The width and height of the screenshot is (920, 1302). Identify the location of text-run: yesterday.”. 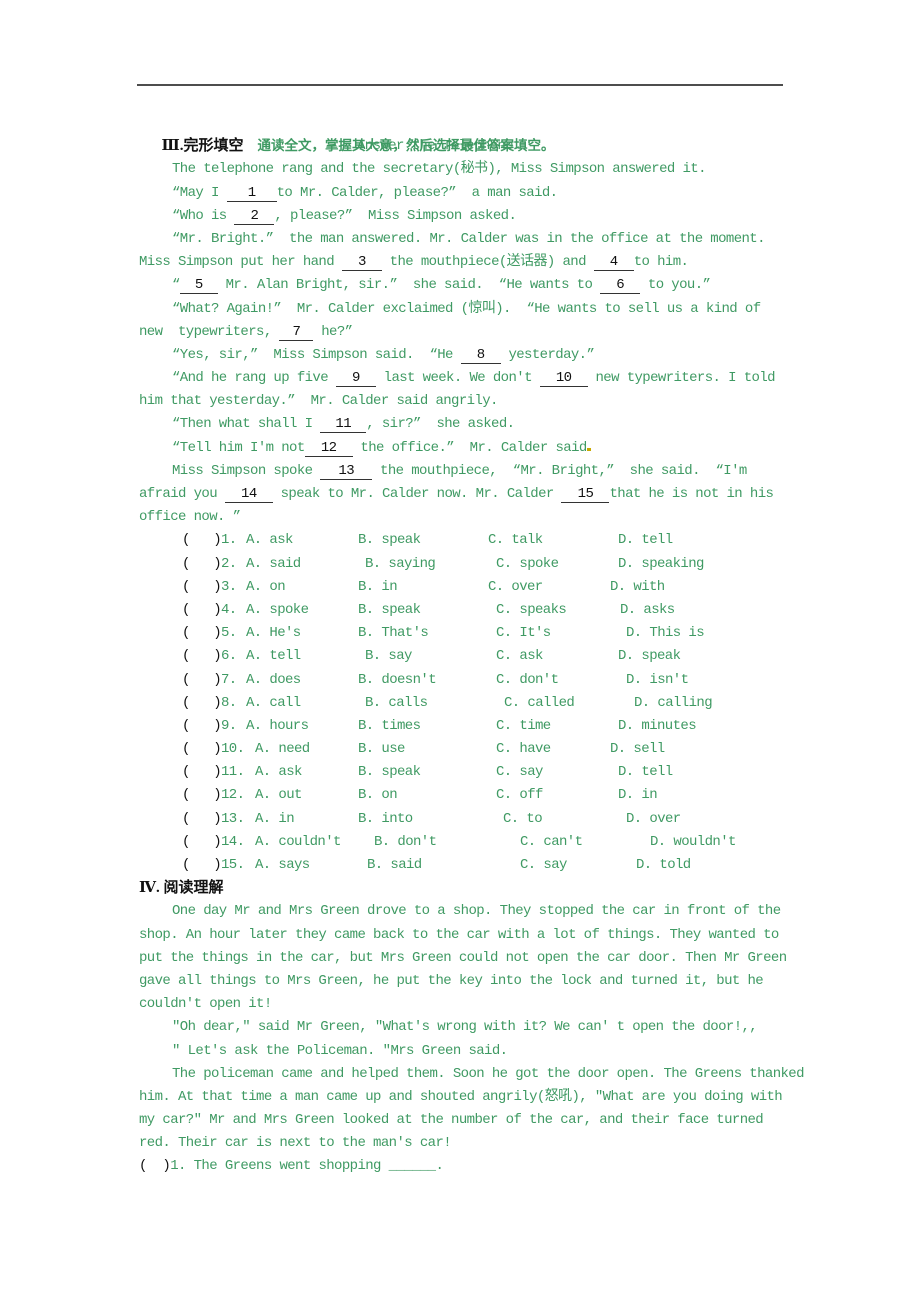
(547, 354).